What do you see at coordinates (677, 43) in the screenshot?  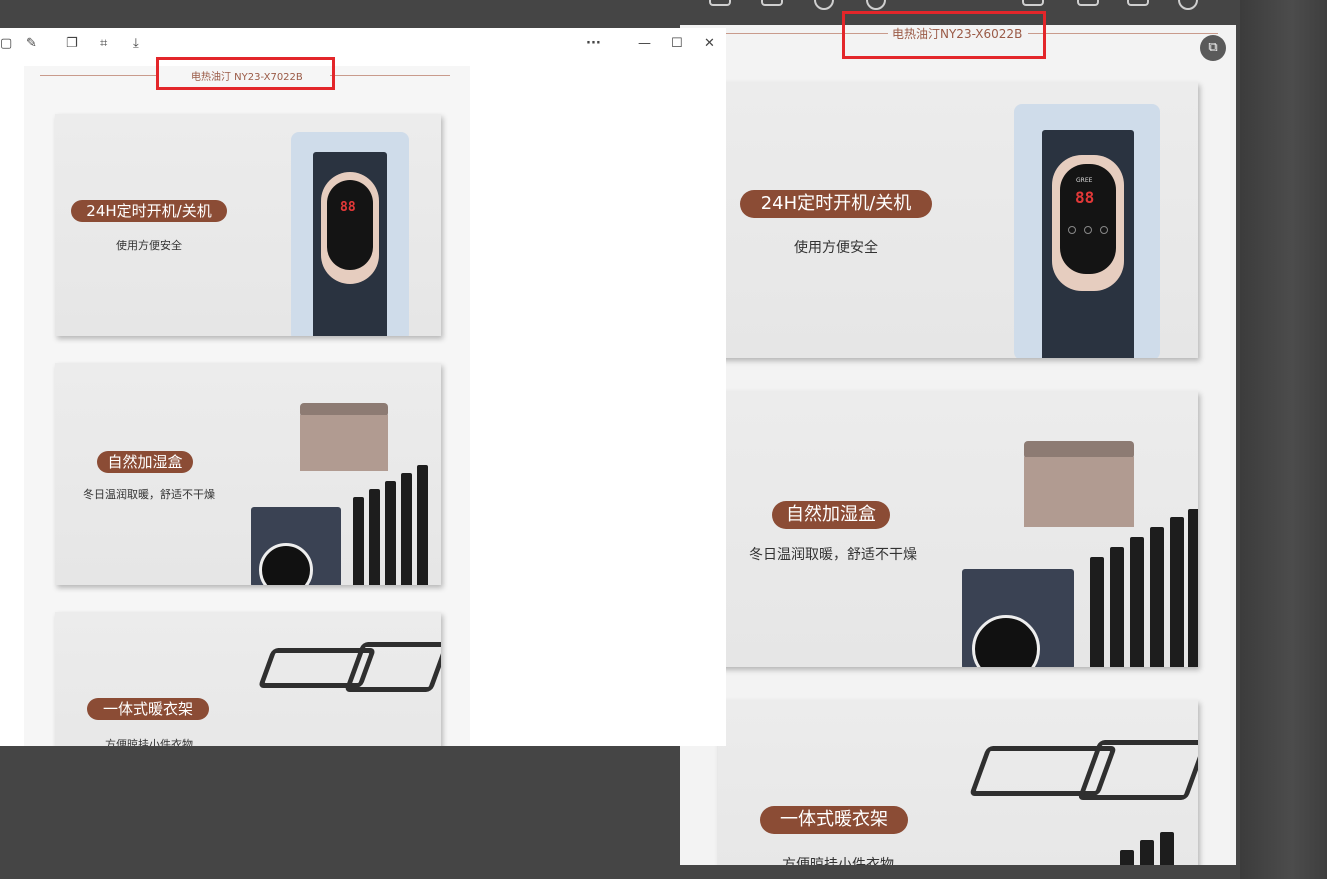 I see `maximize-icon: ☐` at bounding box center [677, 43].